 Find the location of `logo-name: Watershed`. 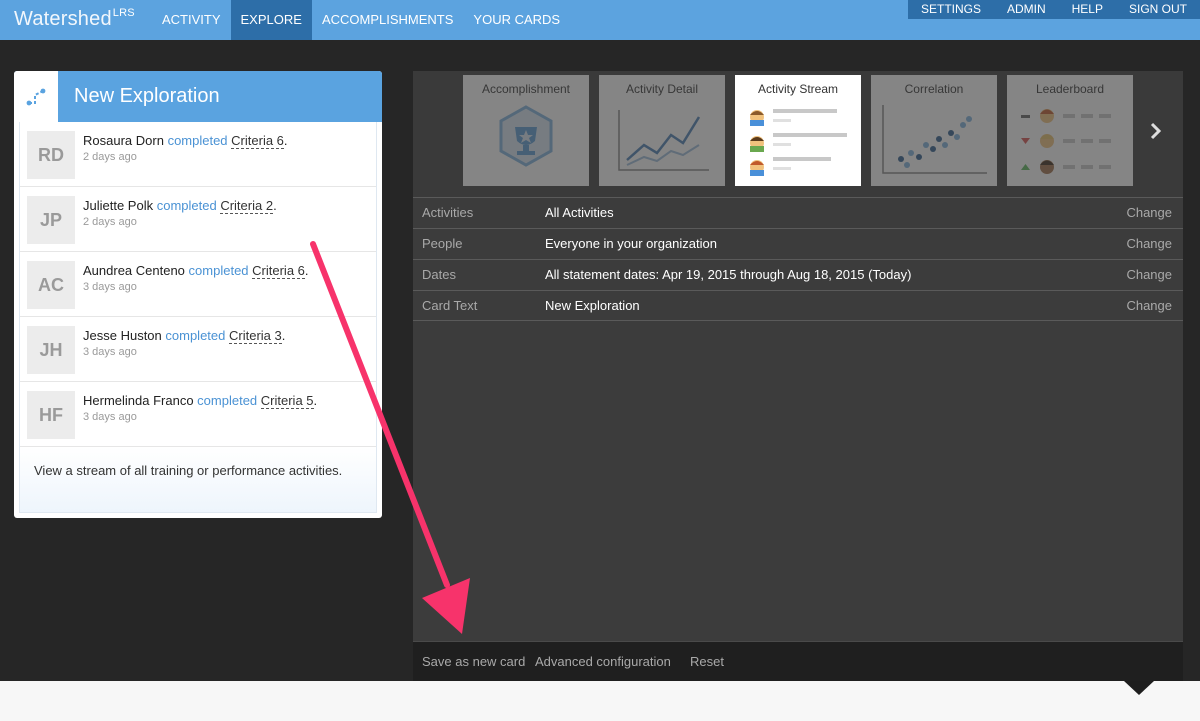

logo-name: Watershed is located at coordinates (63, 19).